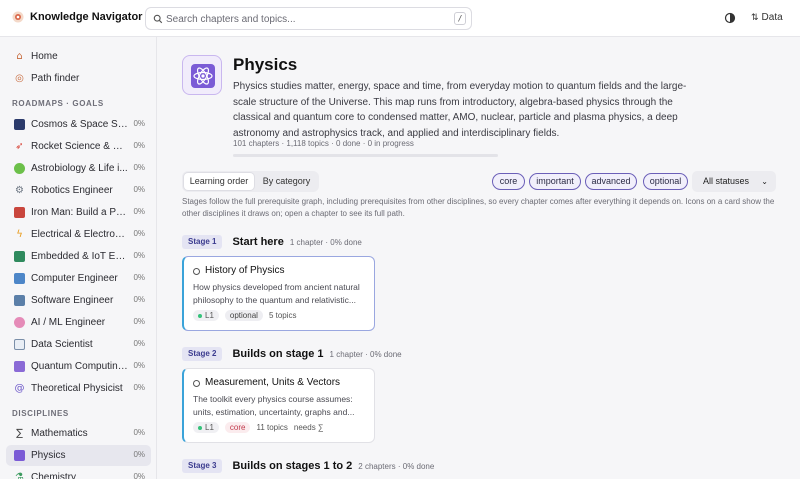 This screenshot has height=479, width=800. Describe the element at coordinates (86, 17) in the screenshot. I see `app-title: Knowledge Navigator` at that location.